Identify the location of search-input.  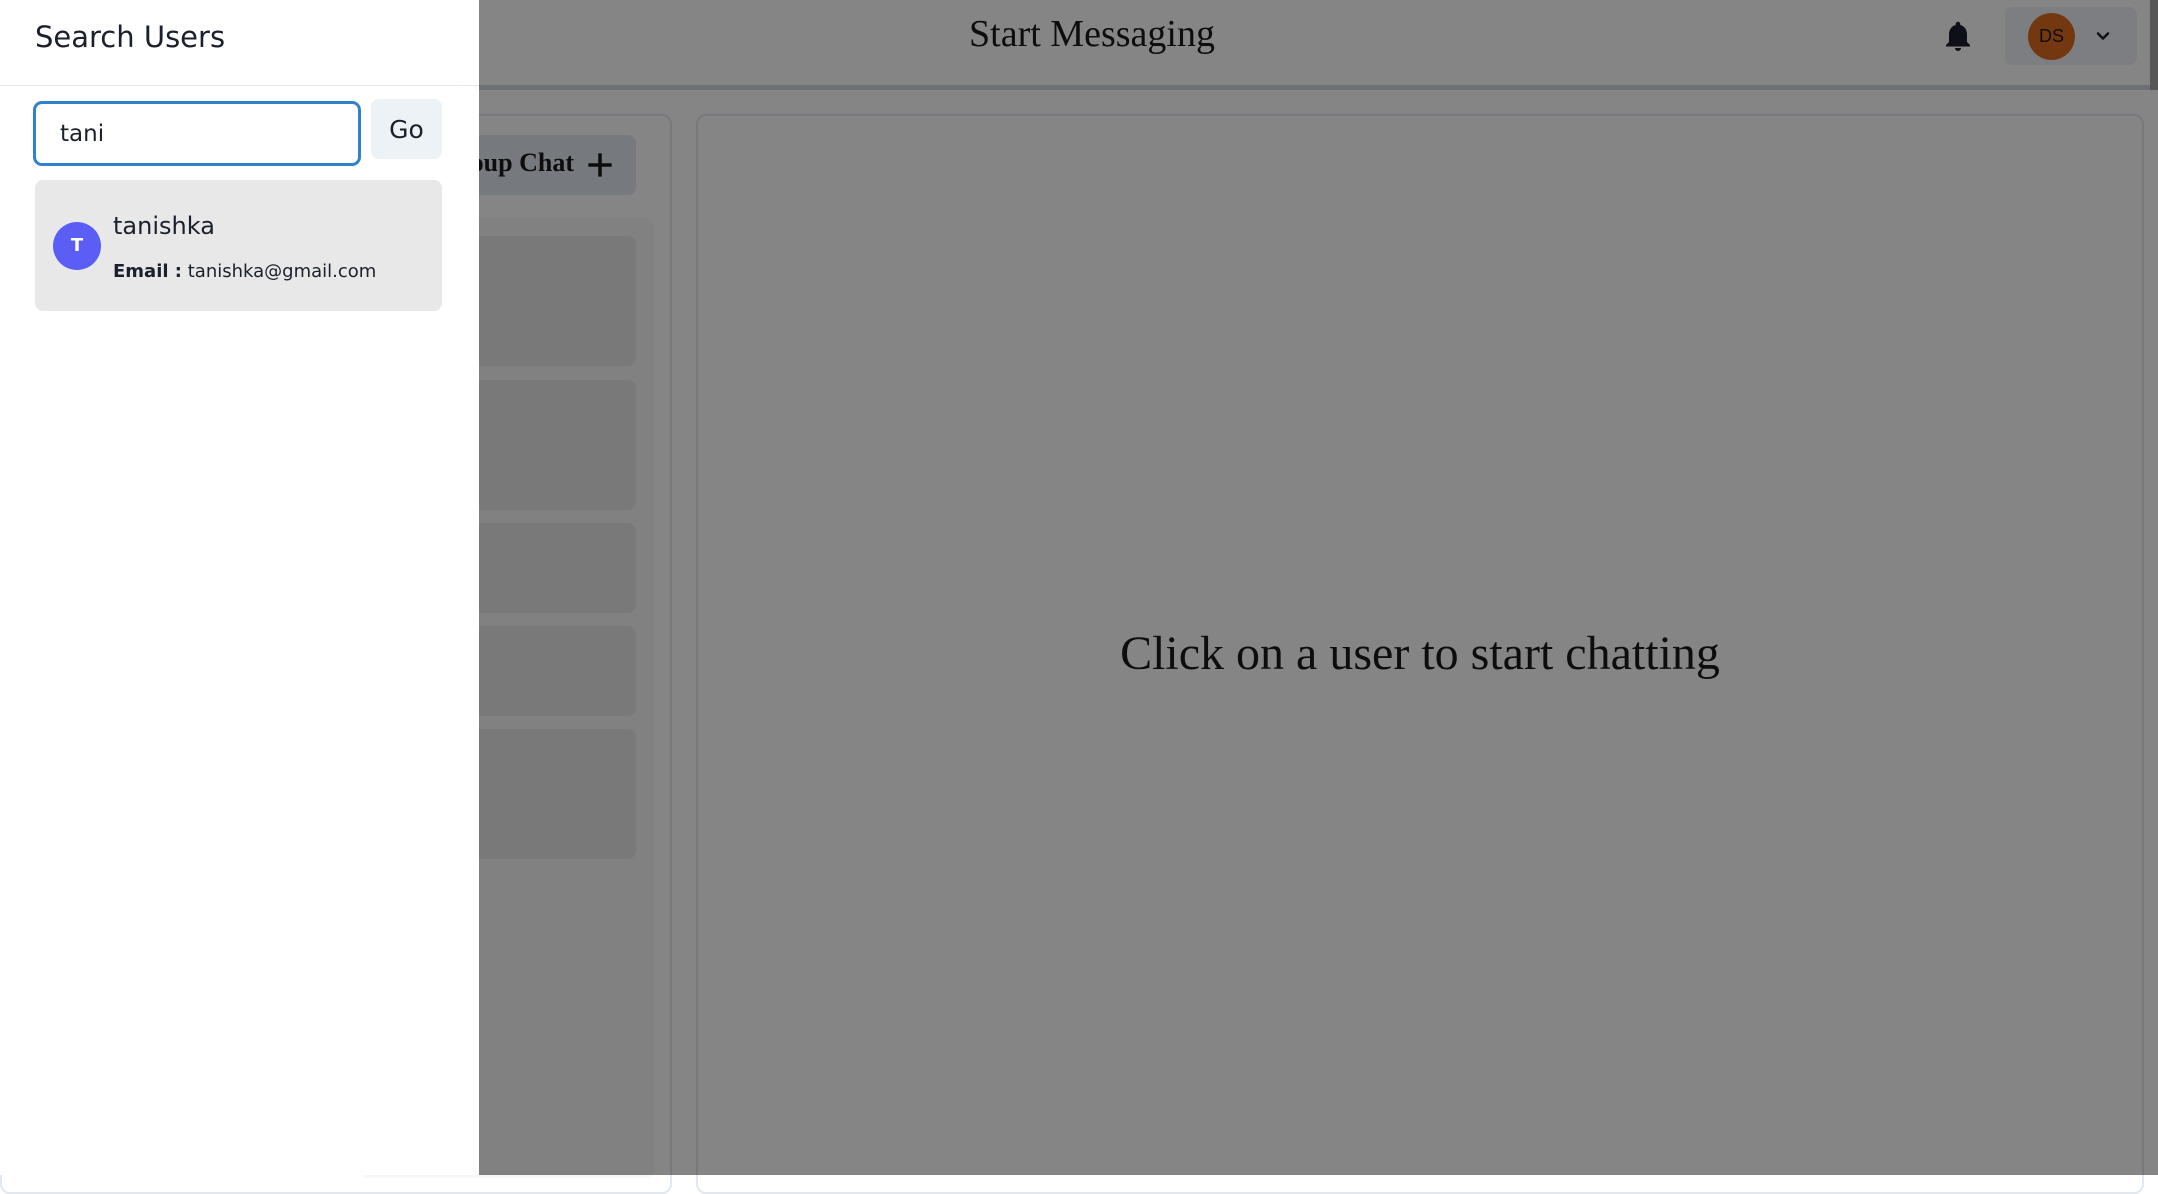
(197, 133).